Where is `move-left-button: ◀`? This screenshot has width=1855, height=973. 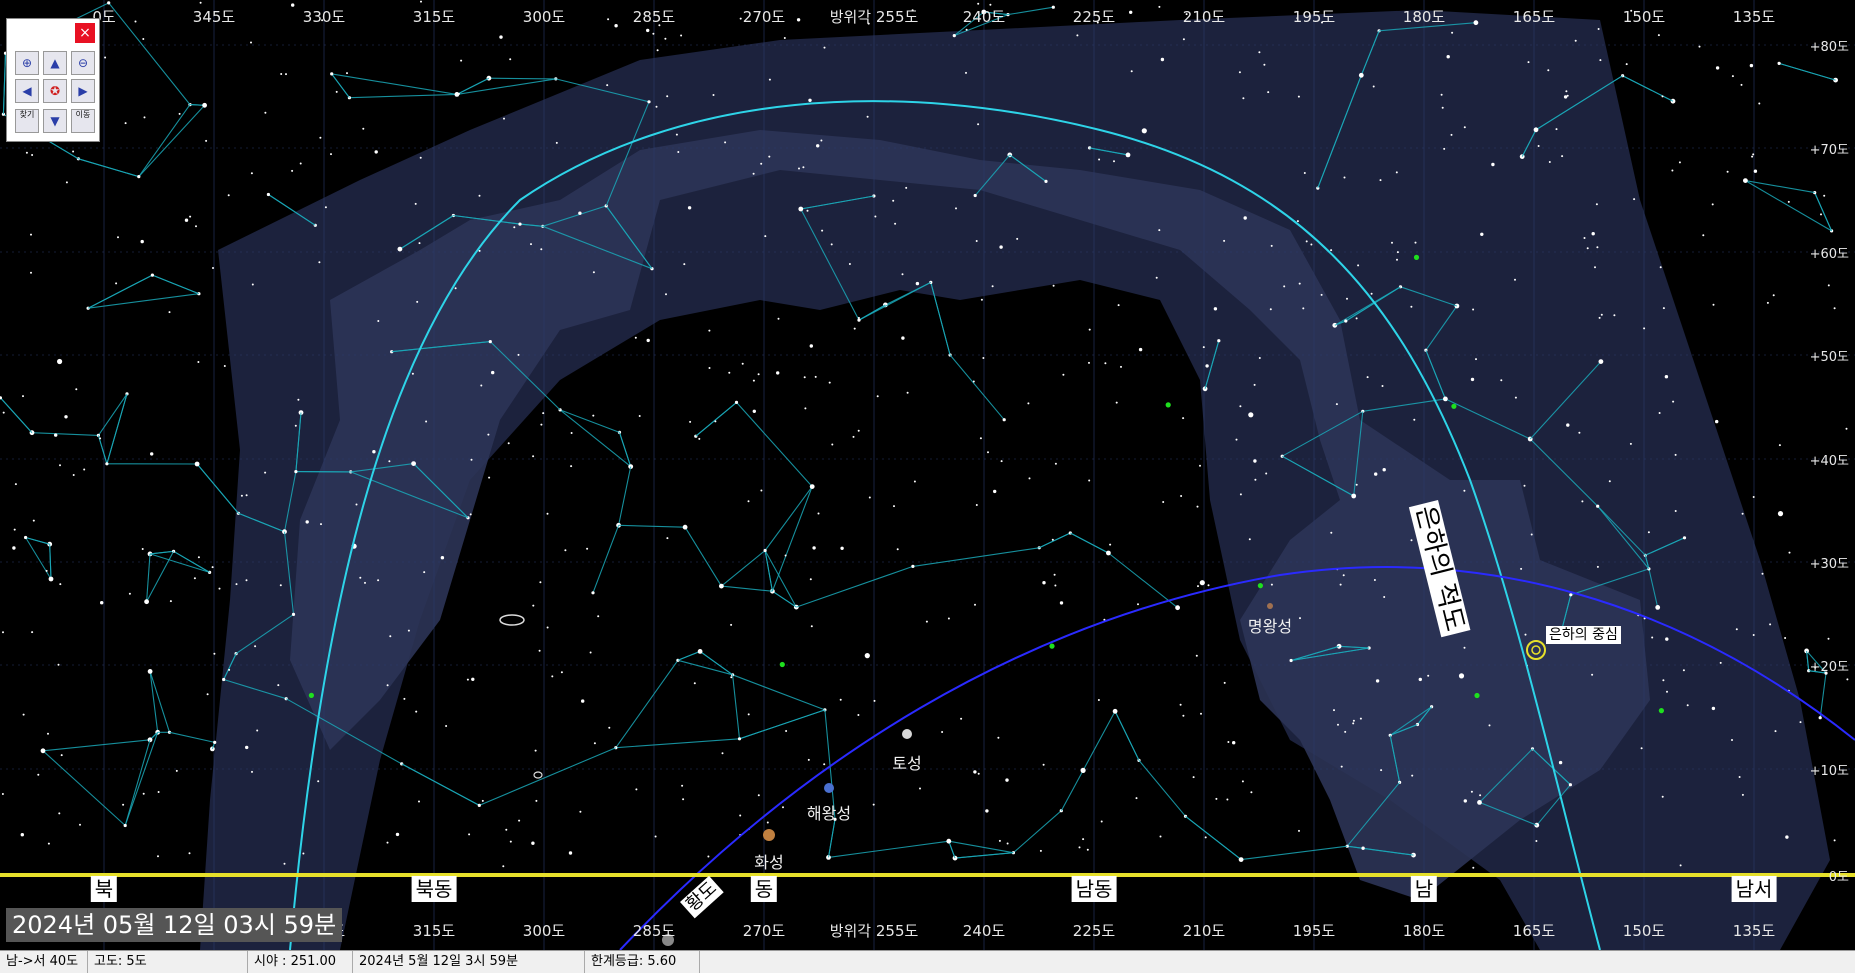
move-left-button: ◀ is located at coordinates (27, 91).